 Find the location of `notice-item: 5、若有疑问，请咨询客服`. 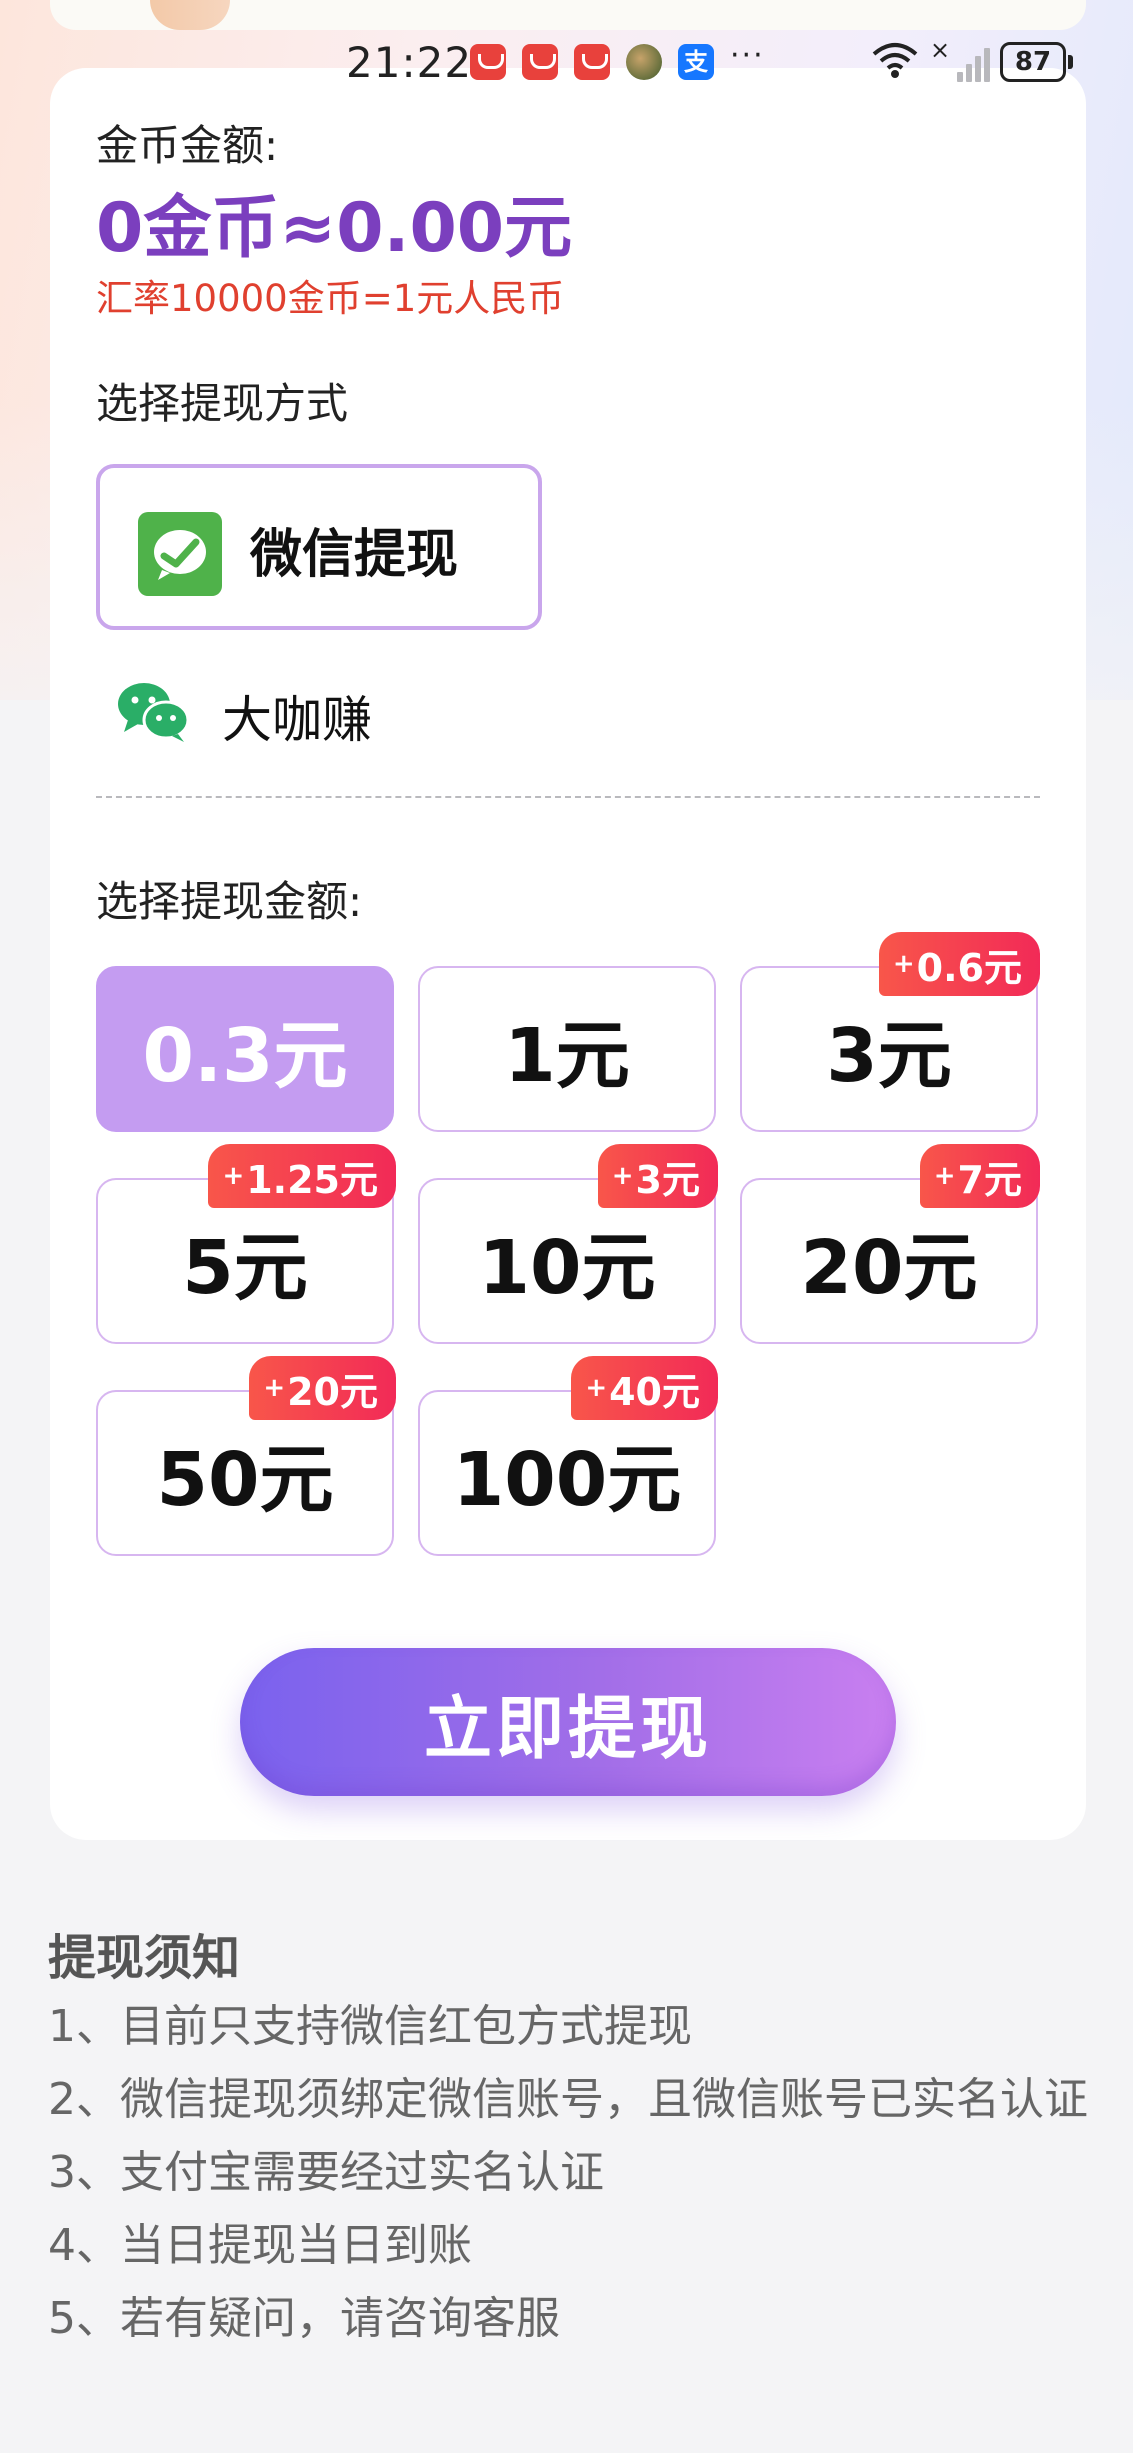

notice-item: 5、若有疑问，请咨询客服 is located at coordinates (304, 2318).